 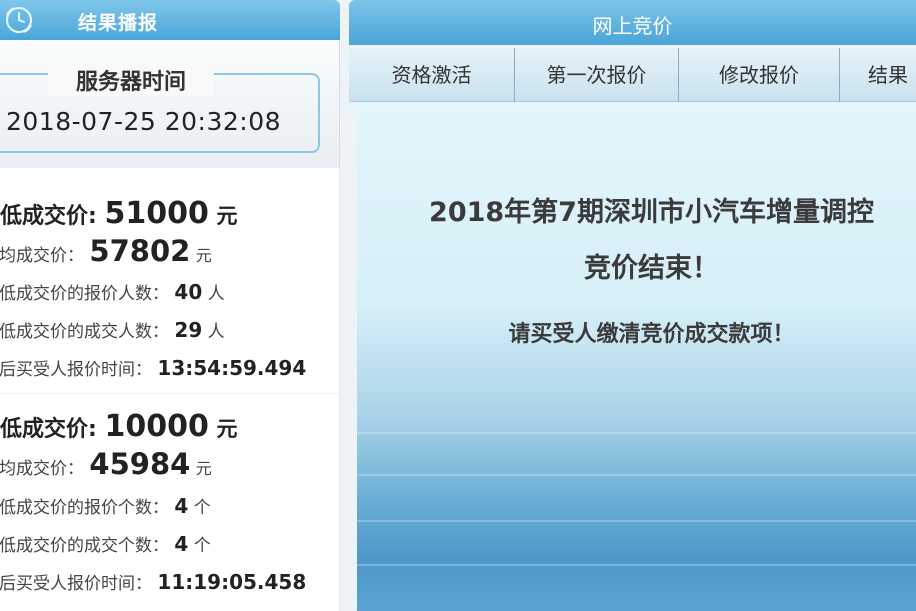 What do you see at coordinates (84, 508) in the screenshot?
I see `min-bids-label: 最低成交价的报价个数：` at bounding box center [84, 508].